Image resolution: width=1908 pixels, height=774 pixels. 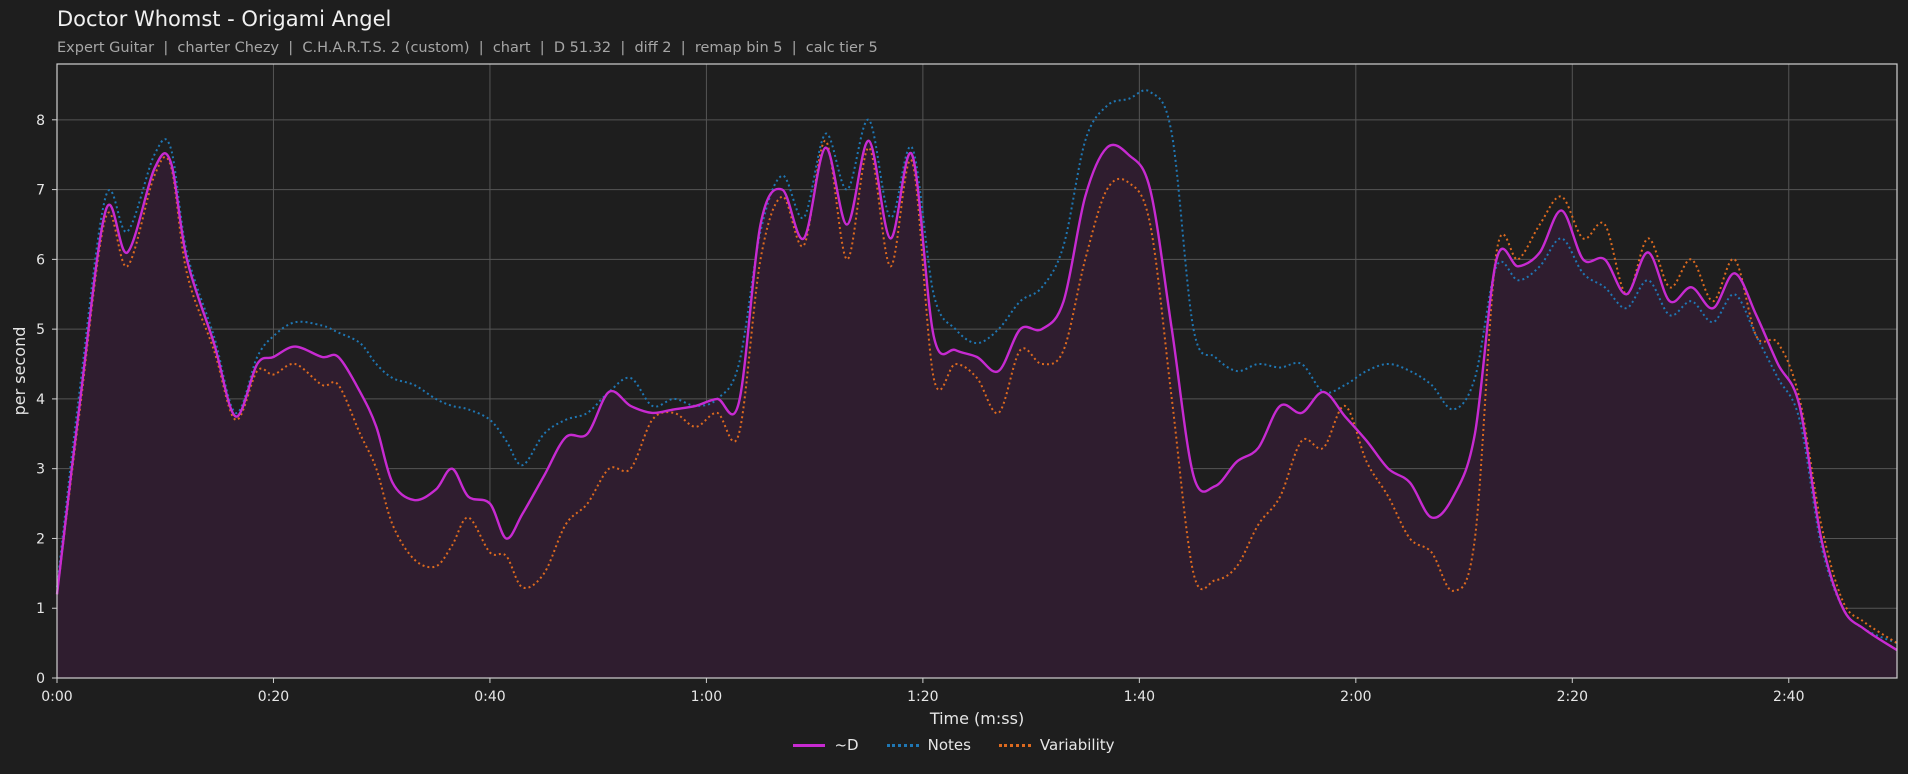 I want to click on x-axis-label: Time (m:ss), so click(x=976, y=718).